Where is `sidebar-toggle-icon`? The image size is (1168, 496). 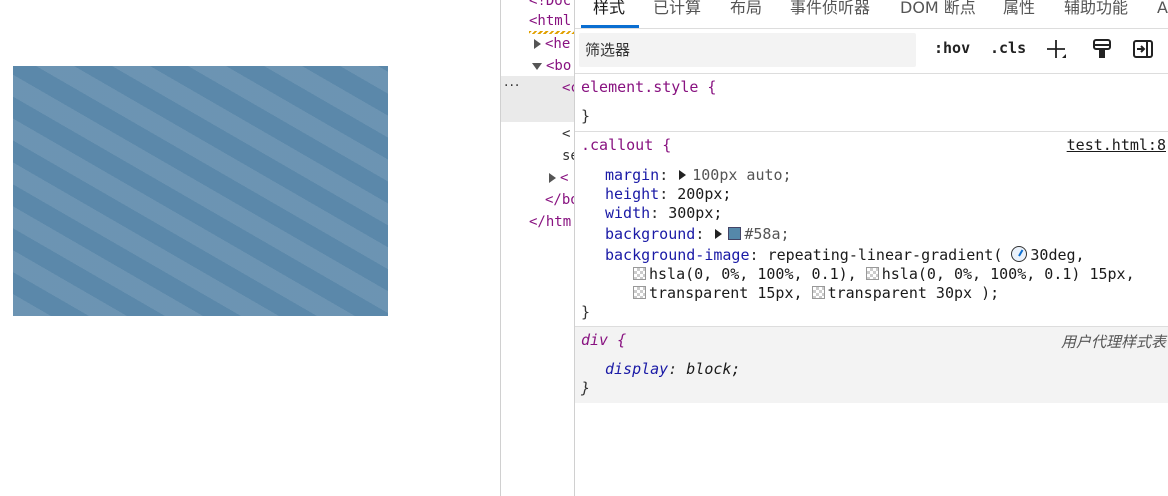
sidebar-toggle-icon is located at coordinates (1143, 49).